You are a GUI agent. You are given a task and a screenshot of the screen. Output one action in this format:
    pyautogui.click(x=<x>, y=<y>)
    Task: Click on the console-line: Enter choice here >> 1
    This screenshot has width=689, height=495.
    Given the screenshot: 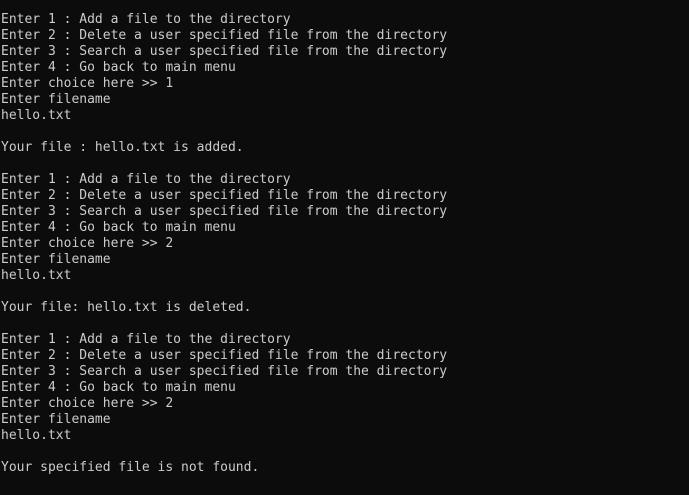 What is the action you would take?
    pyautogui.click(x=87, y=83)
    